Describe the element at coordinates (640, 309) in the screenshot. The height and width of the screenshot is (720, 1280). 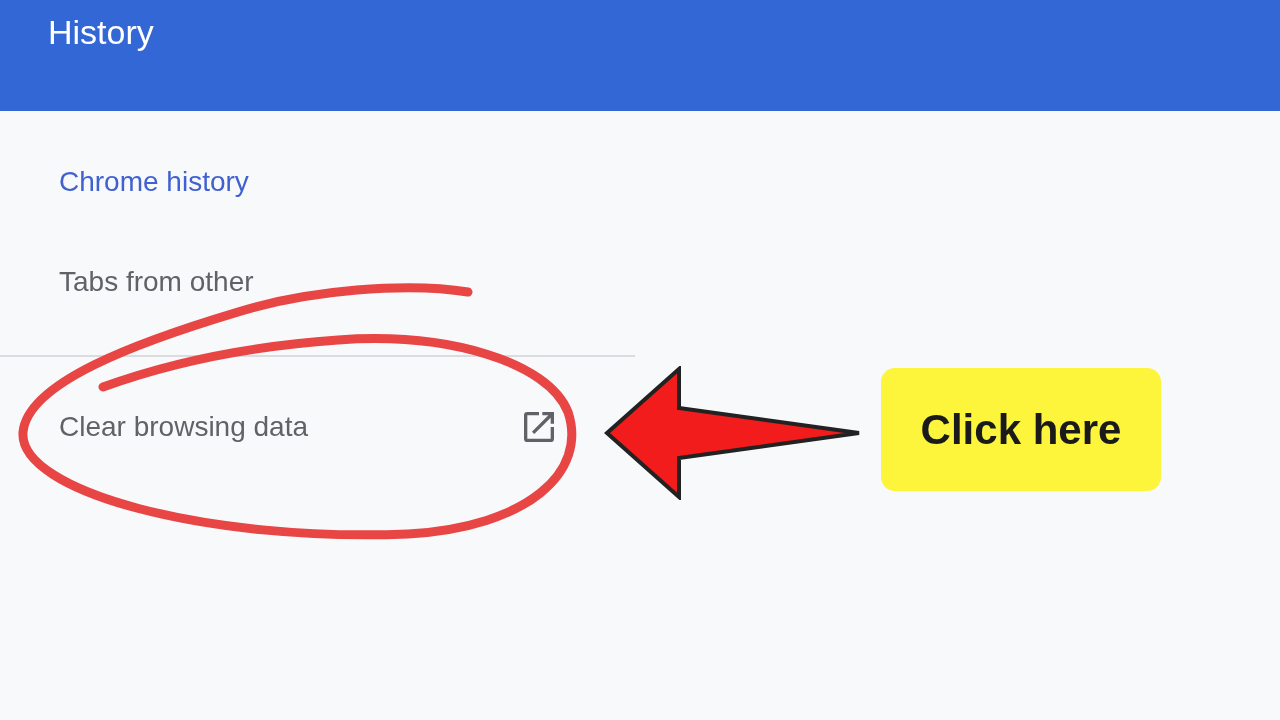
I see `nav-item: Tabs from other` at that location.